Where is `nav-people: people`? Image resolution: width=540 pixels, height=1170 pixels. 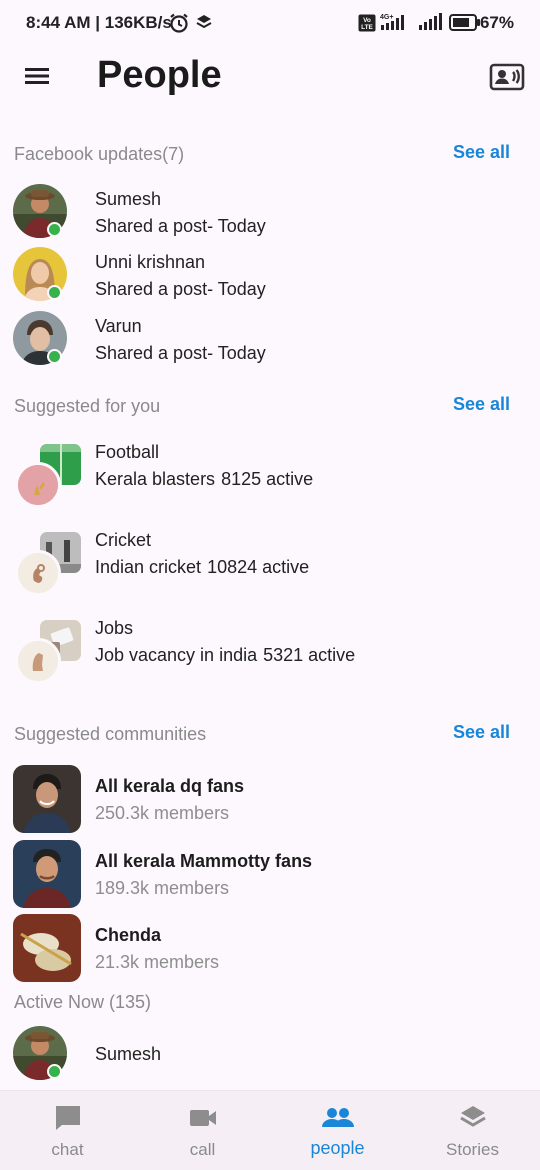 nav-people: people is located at coordinates (337, 1130).